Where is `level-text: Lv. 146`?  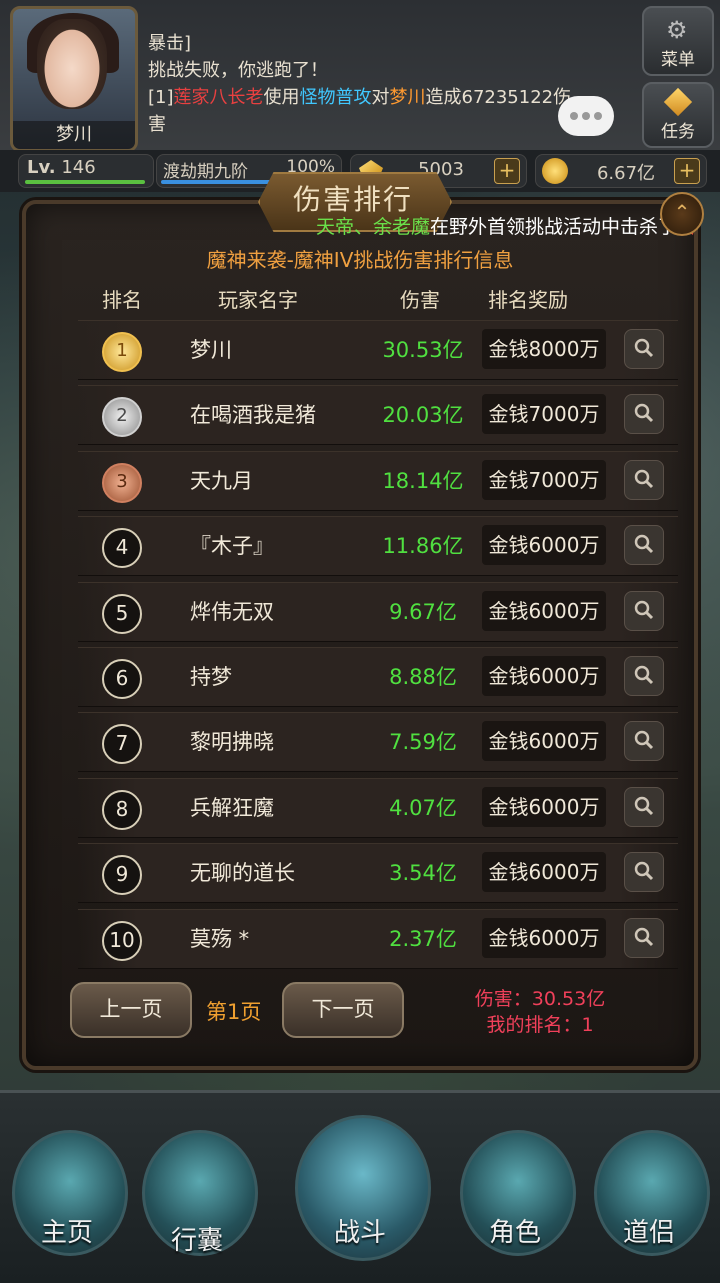 level-text: Lv. 146 is located at coordinates (61, 167).